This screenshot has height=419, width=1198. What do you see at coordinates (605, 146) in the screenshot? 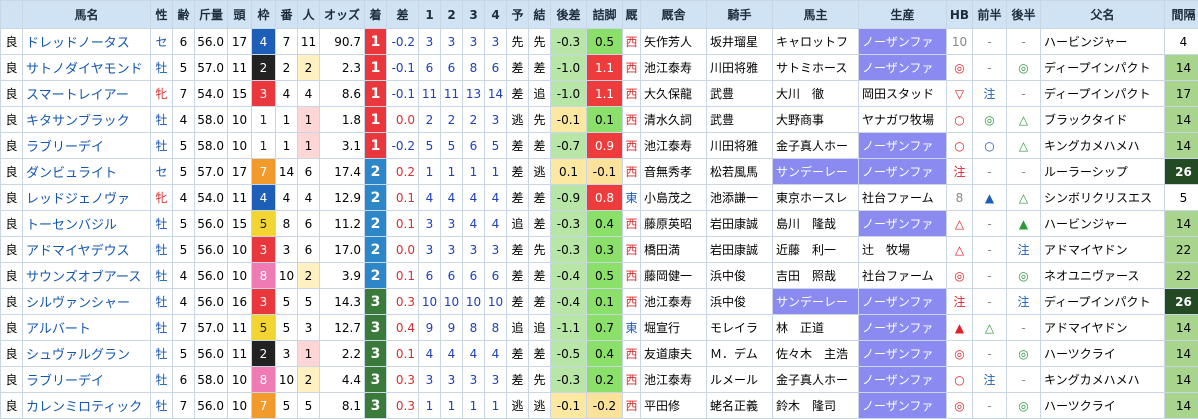
I see `closing-cell: 0.9` at bounding box center [605, 146].